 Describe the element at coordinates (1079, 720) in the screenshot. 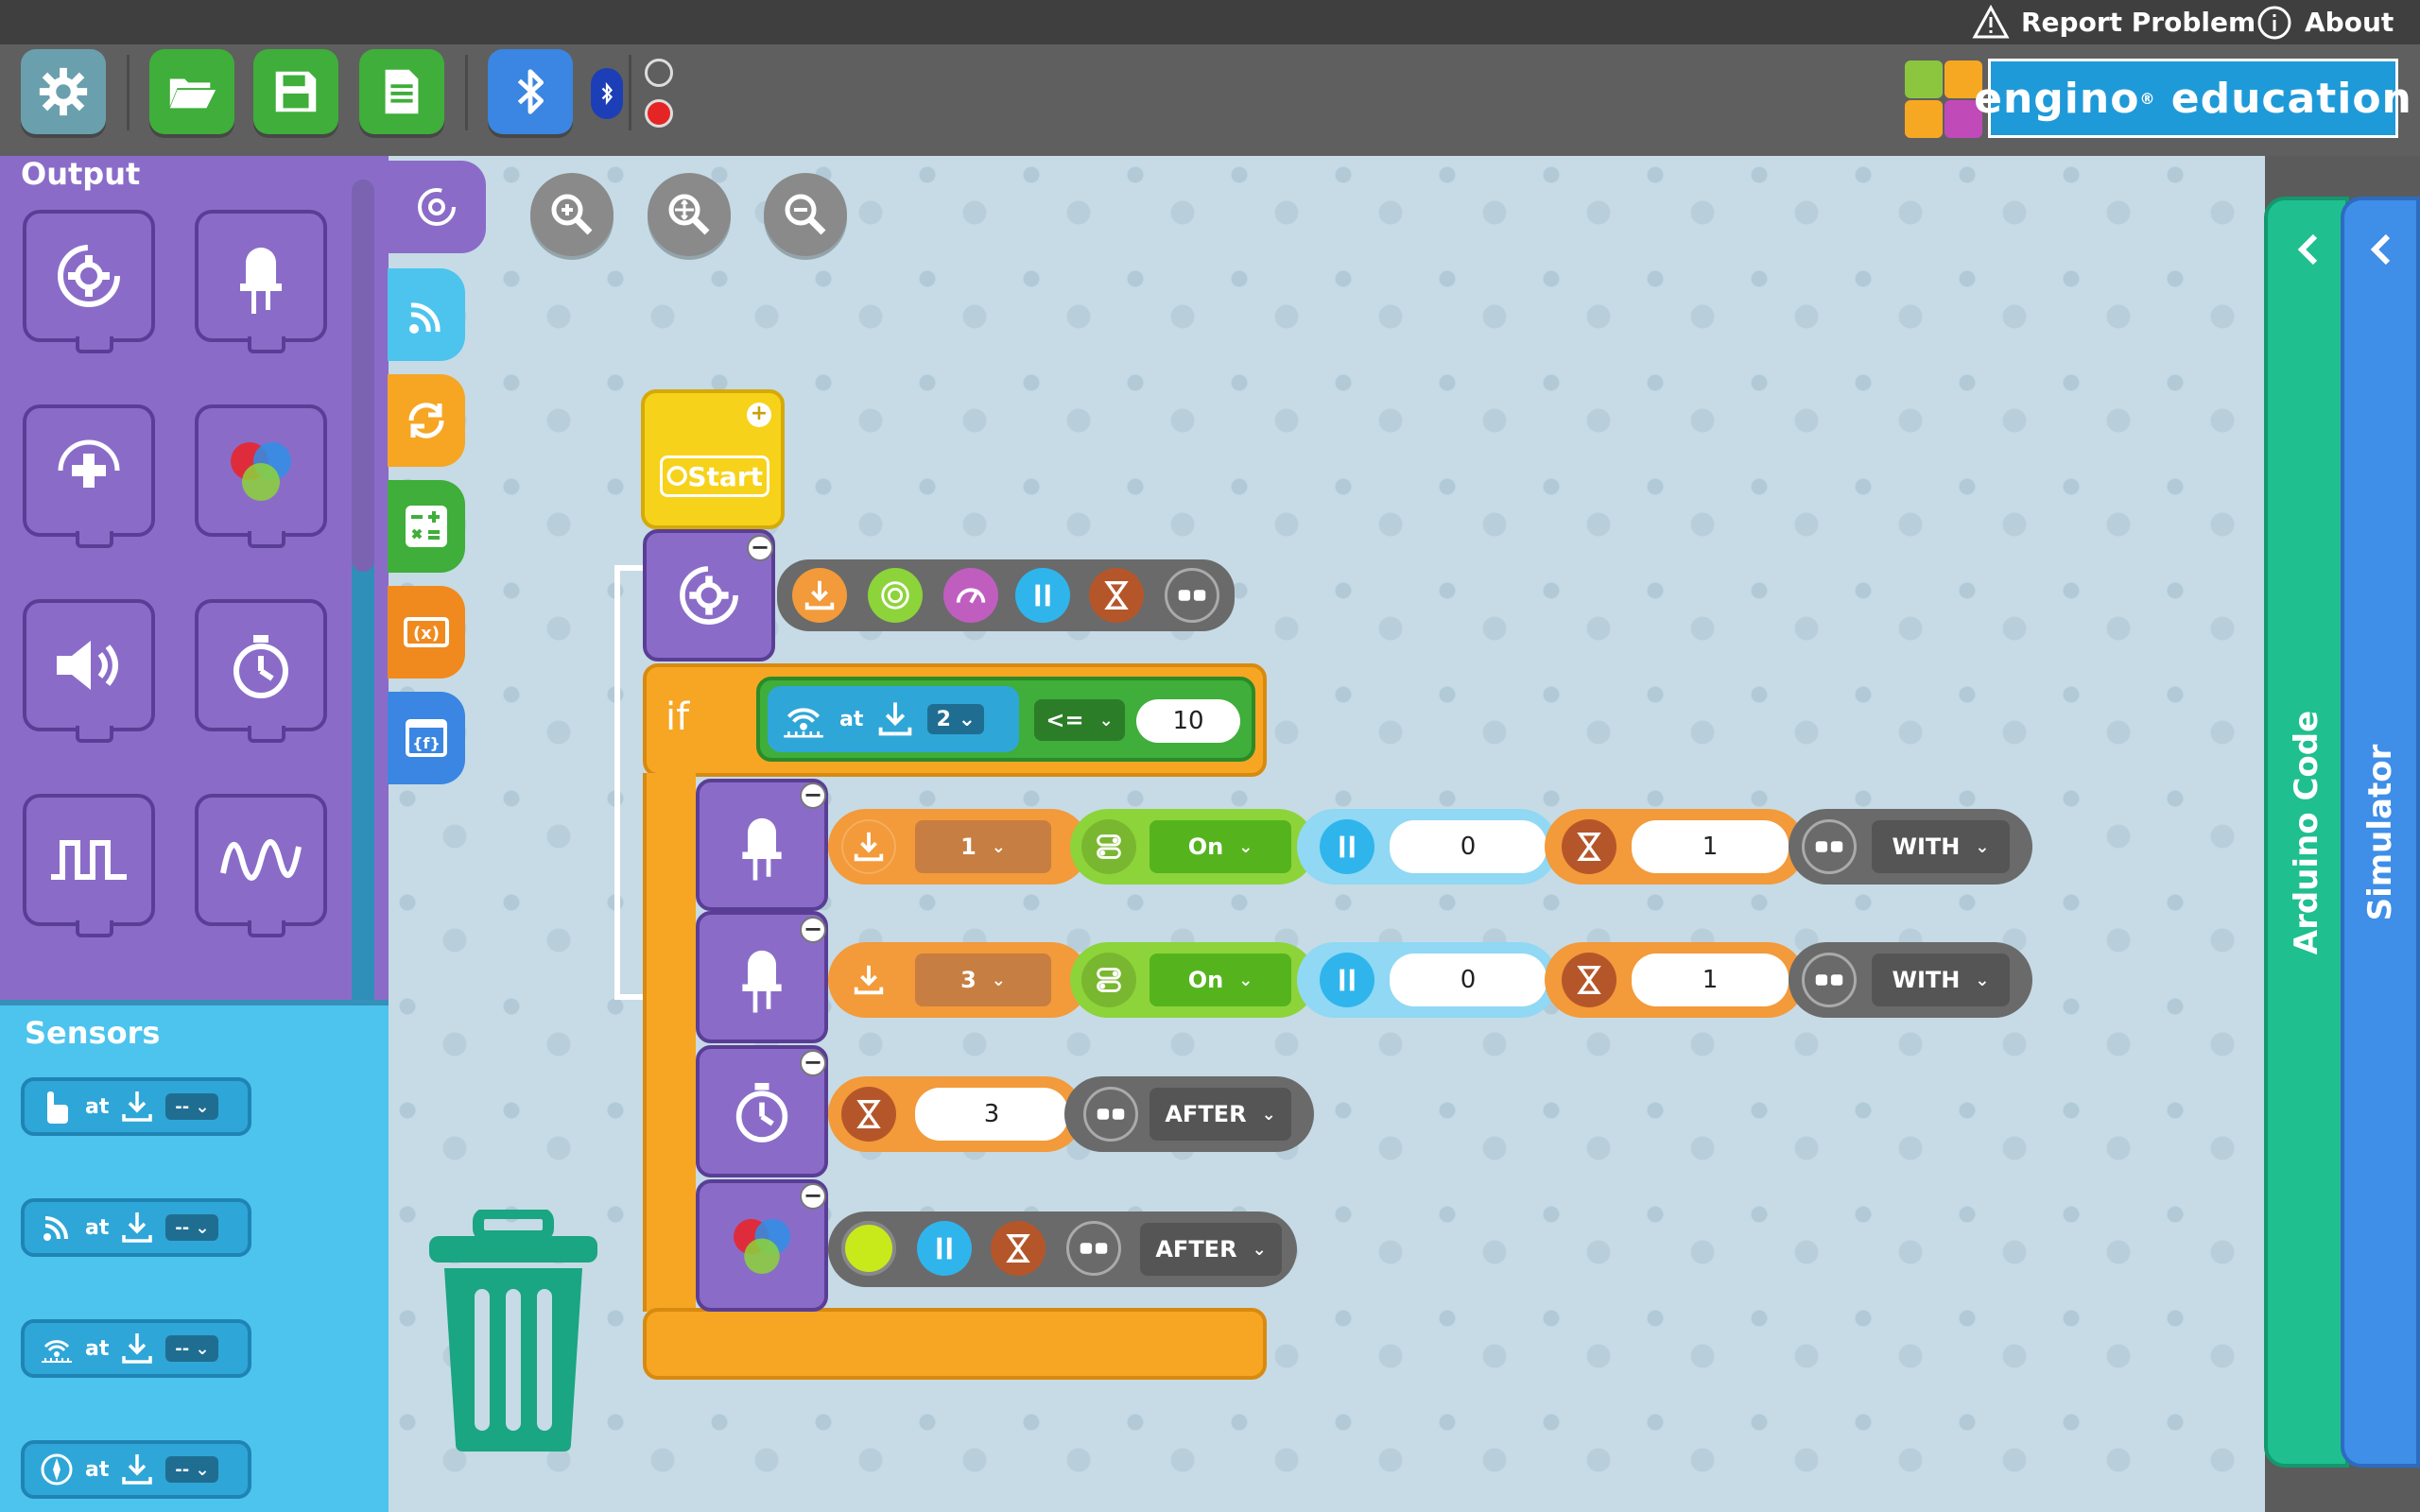

I see `operator-select: <= ⌄` at that location.